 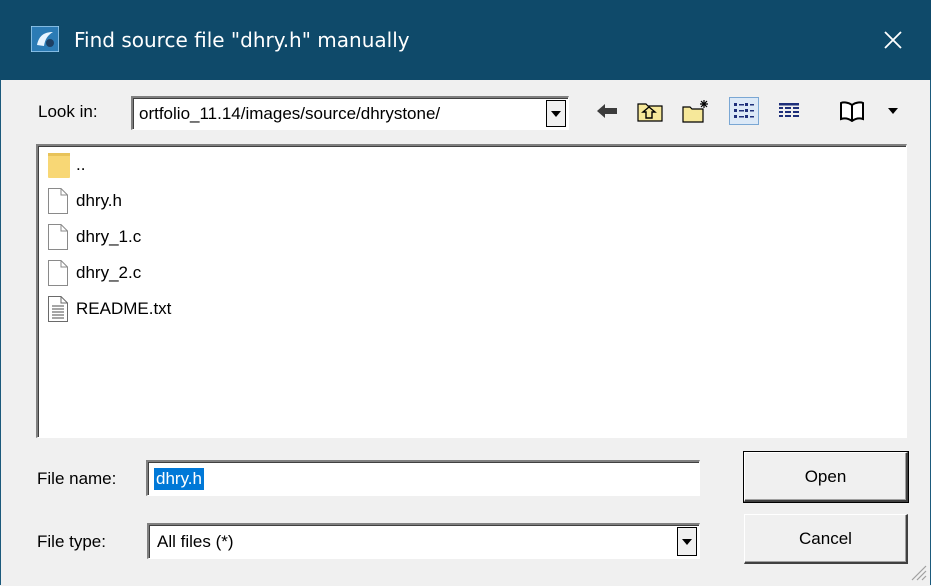 I want to click on list-item: dhry.h, so click(x=85, y=201).